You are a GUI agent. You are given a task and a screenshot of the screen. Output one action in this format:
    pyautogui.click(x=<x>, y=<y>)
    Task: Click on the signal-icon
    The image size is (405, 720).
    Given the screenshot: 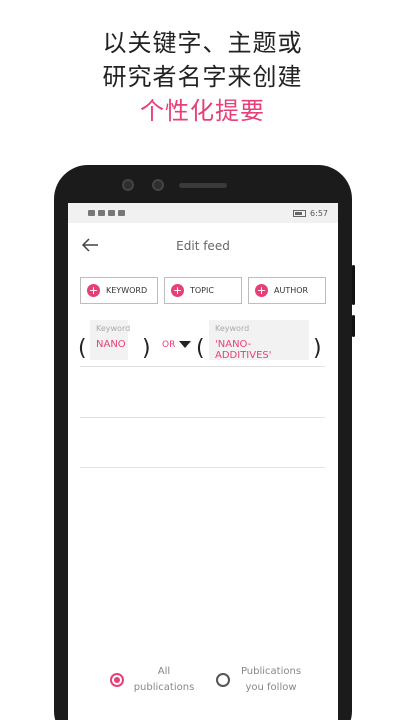 What is the action you would take?
    pyautogui.click(x=91, y=213)
    